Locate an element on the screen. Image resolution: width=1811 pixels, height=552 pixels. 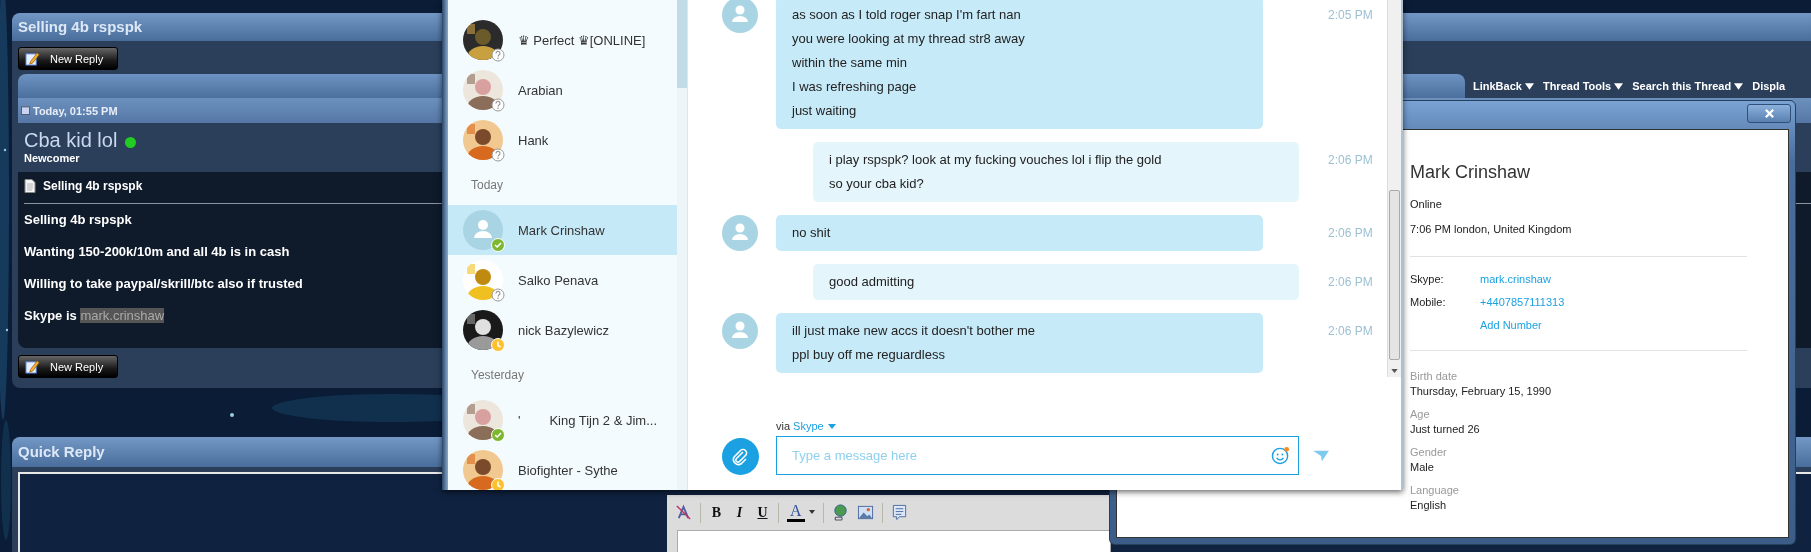
local-time: 7:06 PM london, United Kingdom is located at coordinates (1491, 229).